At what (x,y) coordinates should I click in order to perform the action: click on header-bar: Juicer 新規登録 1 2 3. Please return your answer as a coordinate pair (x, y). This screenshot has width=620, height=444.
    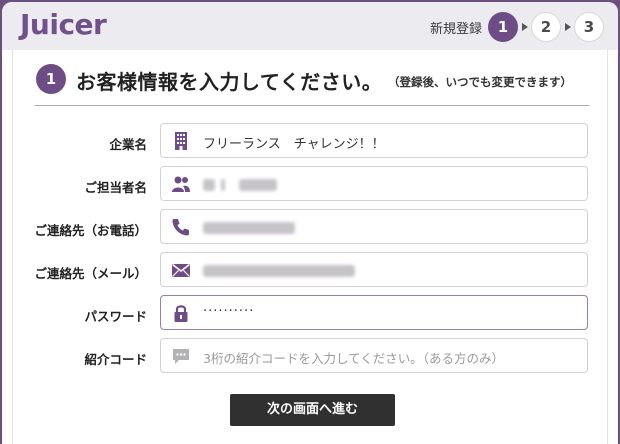
    Looking at the image, I should click on (310, 26).